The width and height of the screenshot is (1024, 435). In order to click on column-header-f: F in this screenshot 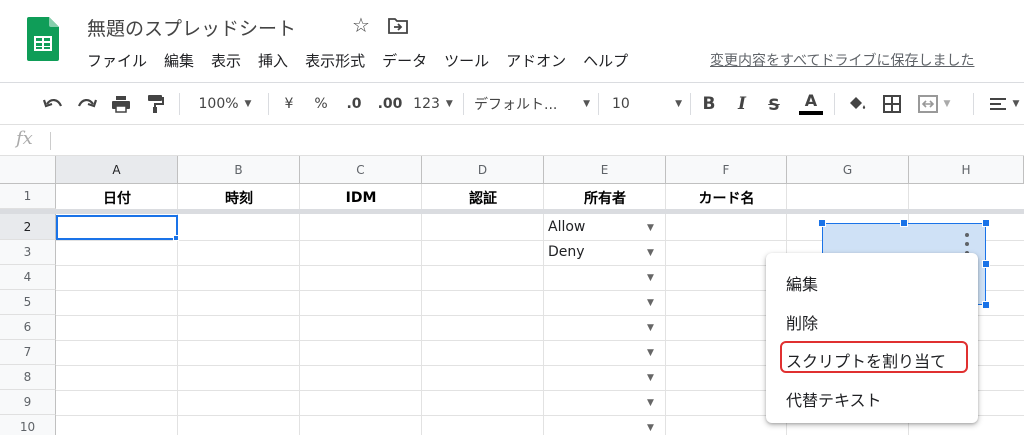, I will do `click(726, 170)`.